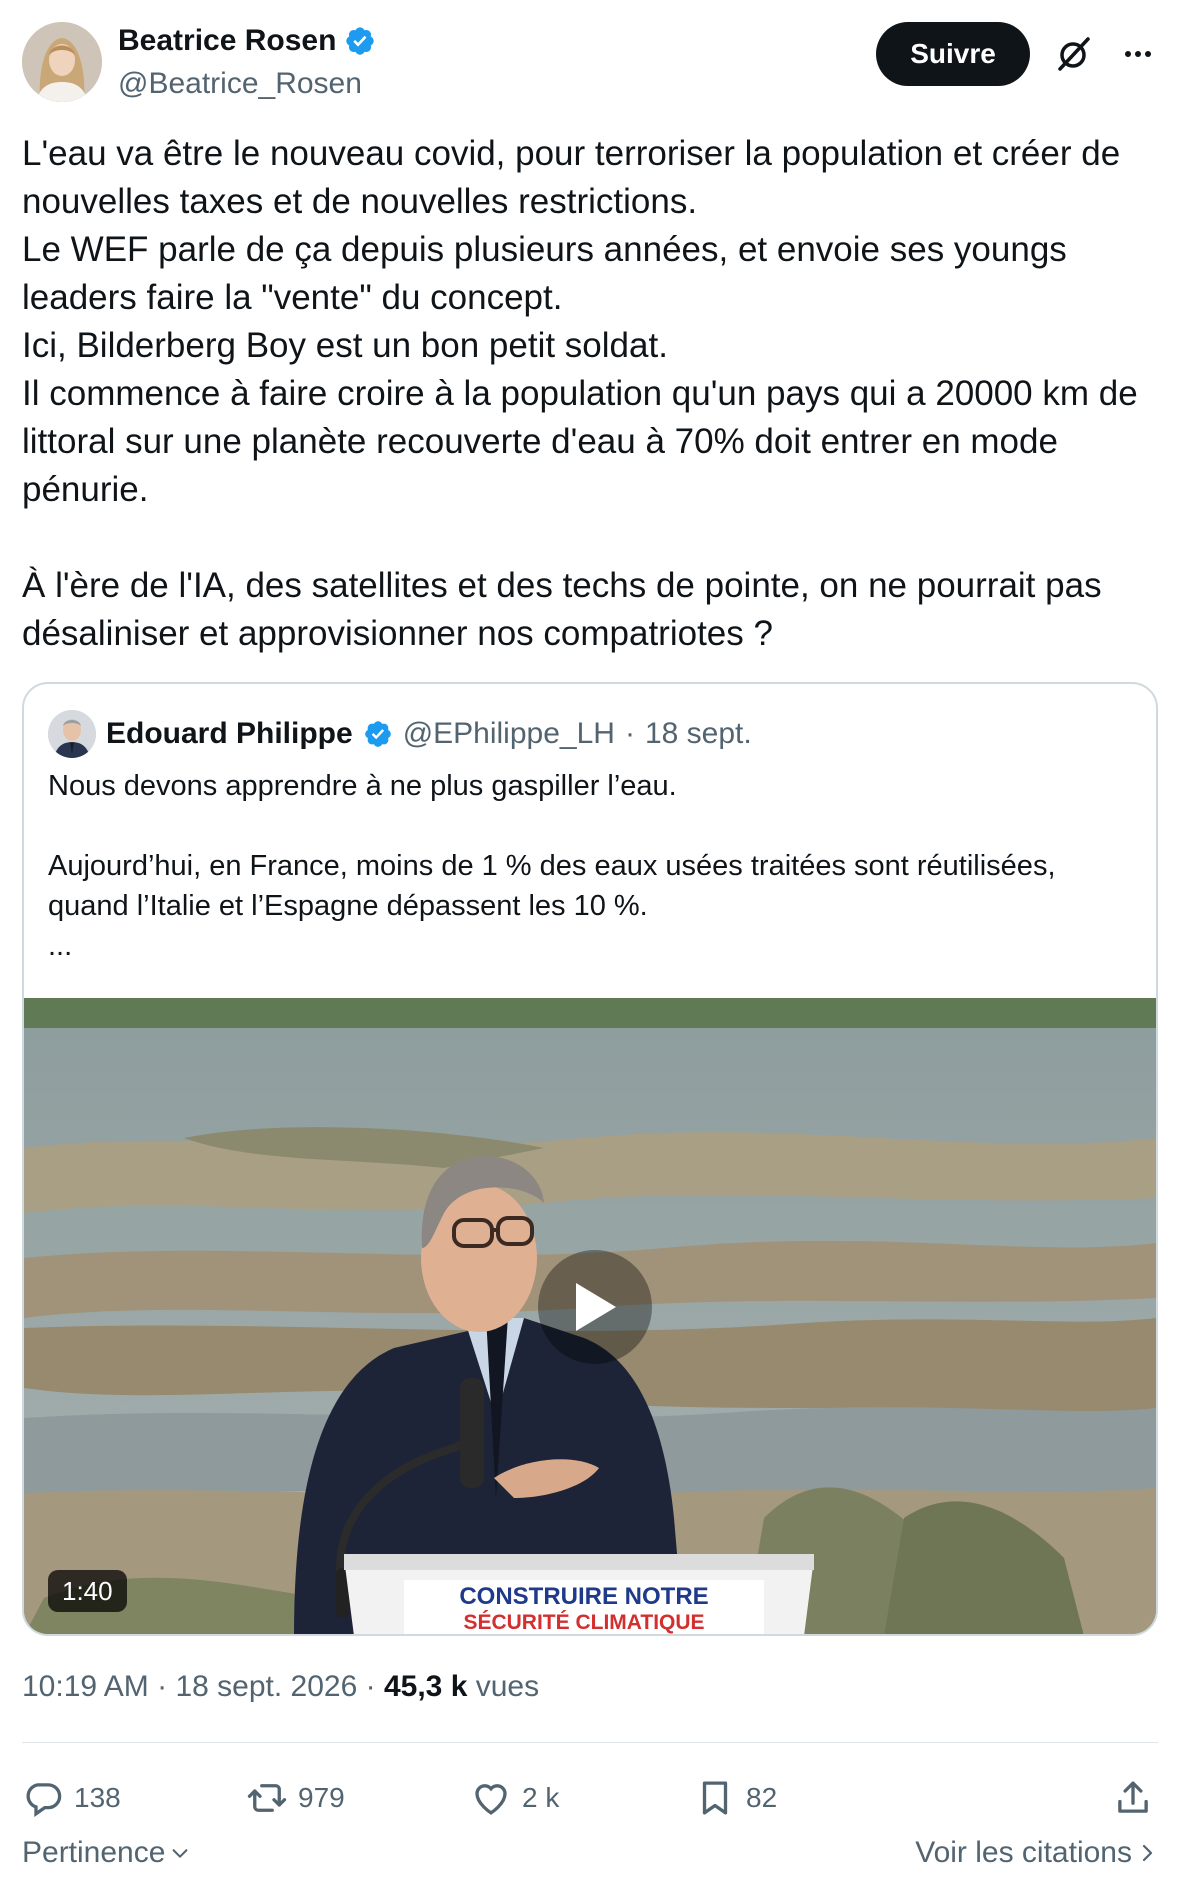  Describe the element at coordinates (593, 826) in the screenshot. I see `quoted-line` at that location.